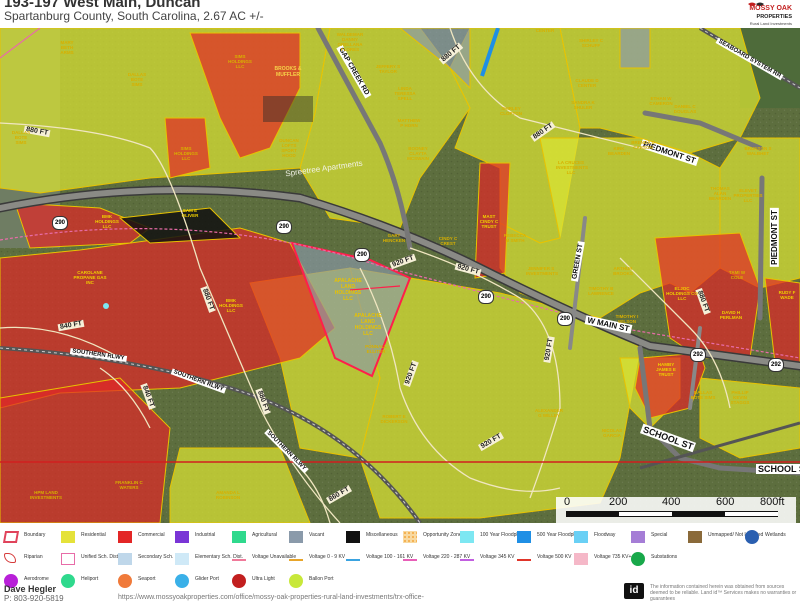  I want to click on owner-label: CENTER, so click(545, 30).